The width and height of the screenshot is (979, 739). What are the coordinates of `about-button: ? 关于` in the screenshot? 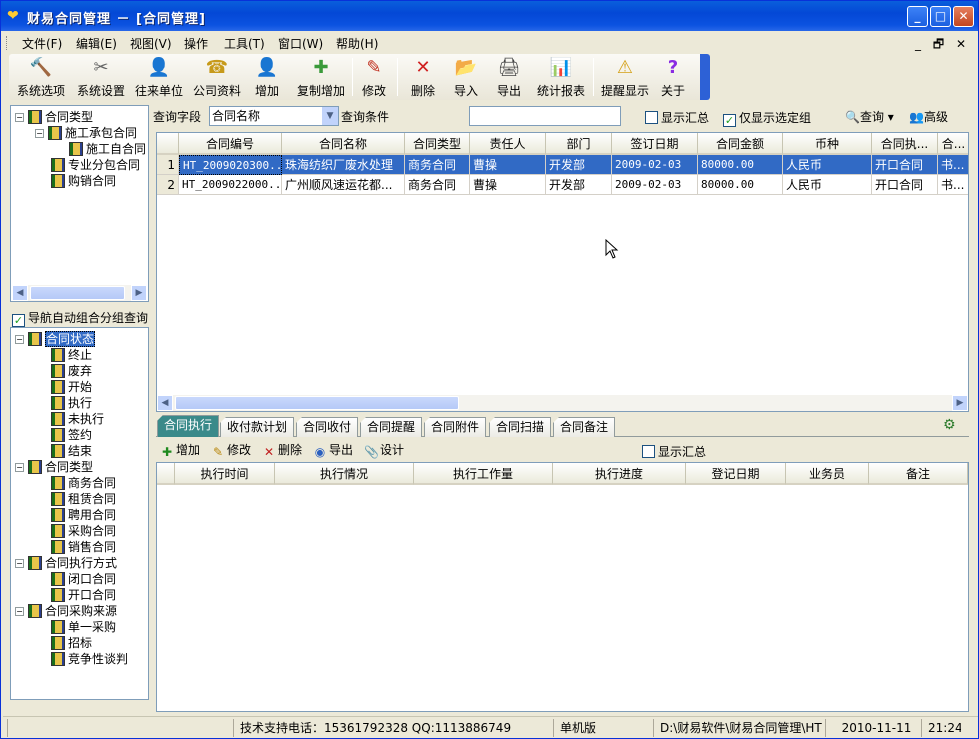 It's located at (673, 77).